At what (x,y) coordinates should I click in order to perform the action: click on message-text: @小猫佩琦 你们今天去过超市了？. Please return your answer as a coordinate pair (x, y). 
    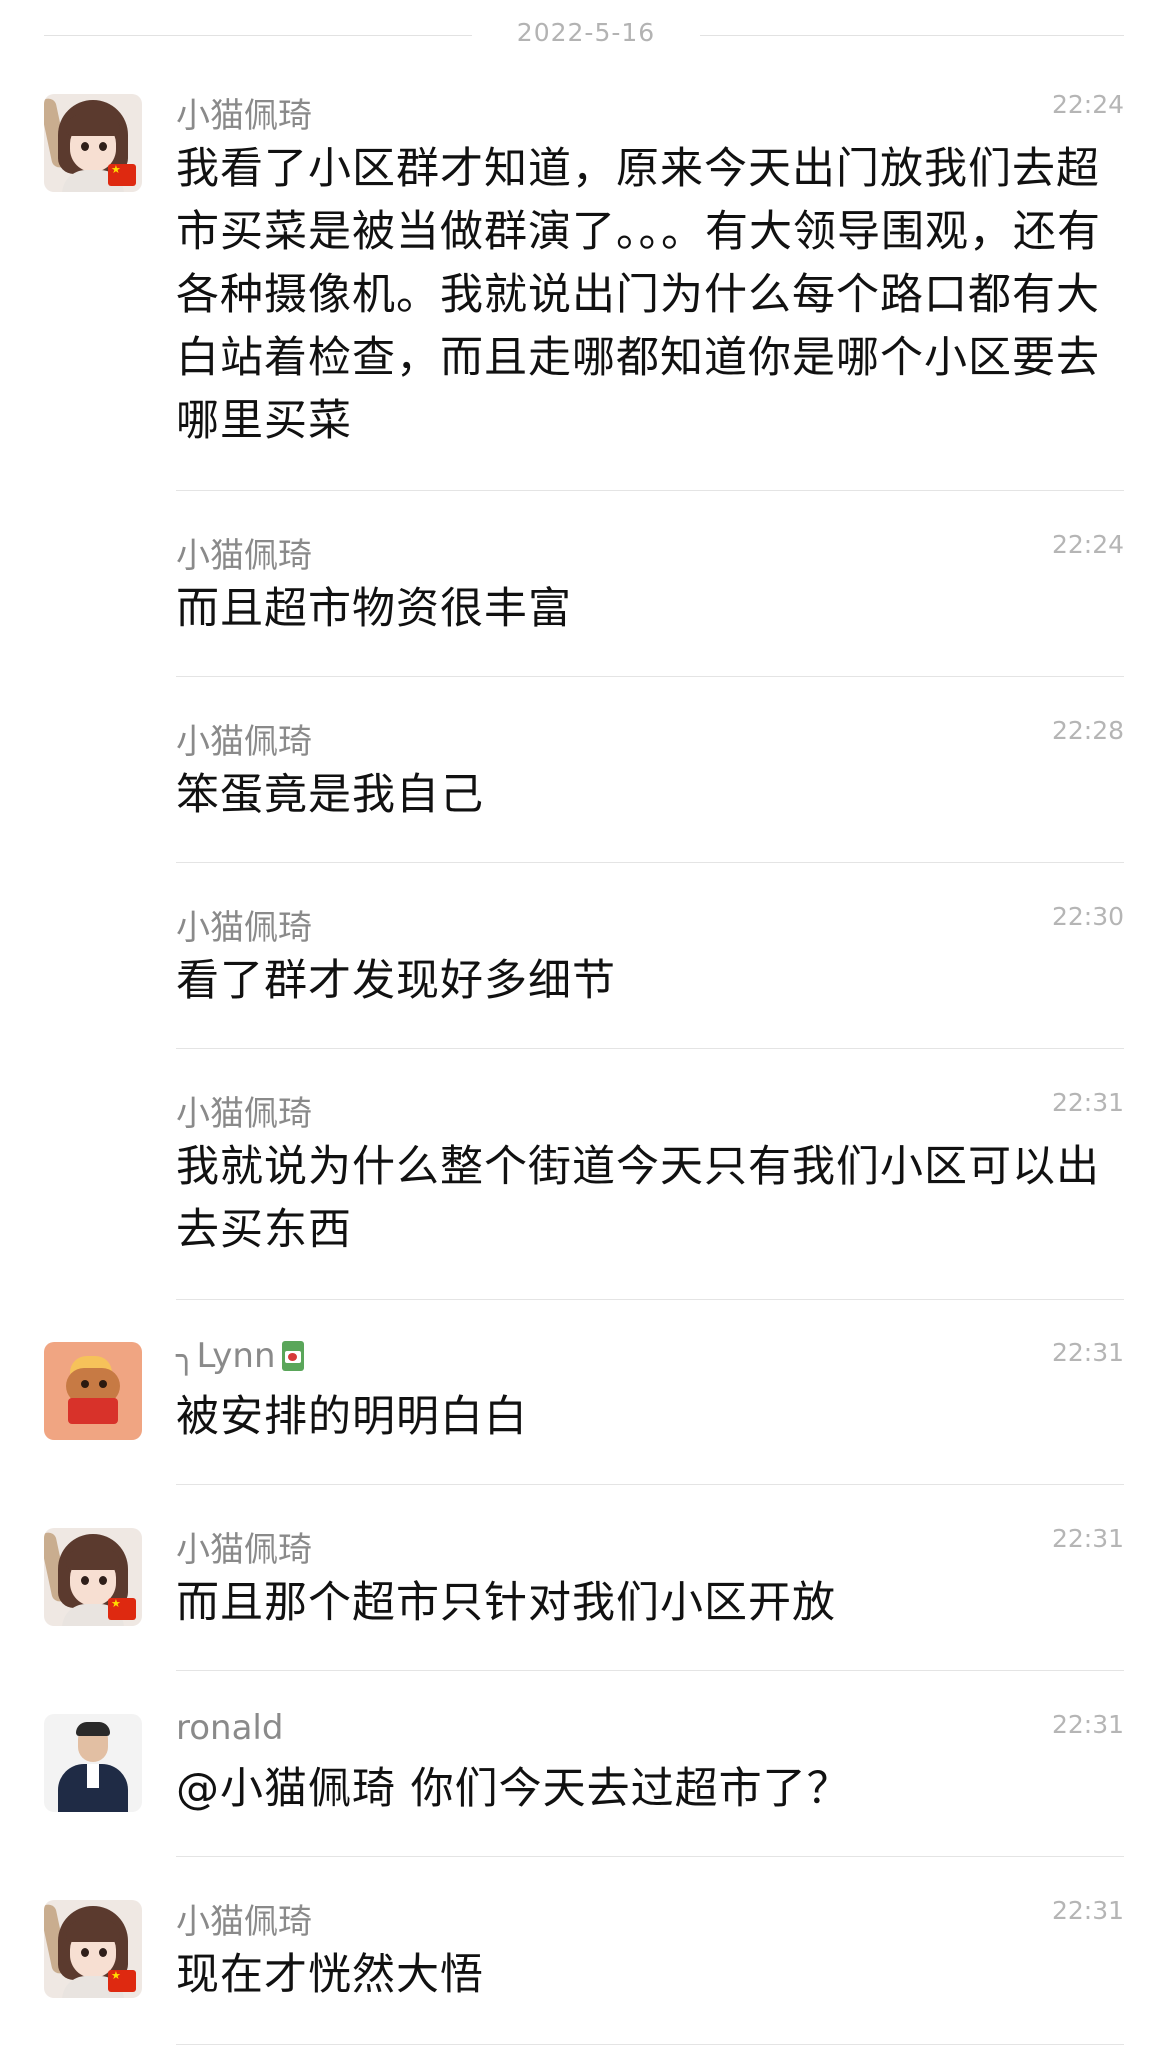
    Looking at the image, I should click on (650, 1789).